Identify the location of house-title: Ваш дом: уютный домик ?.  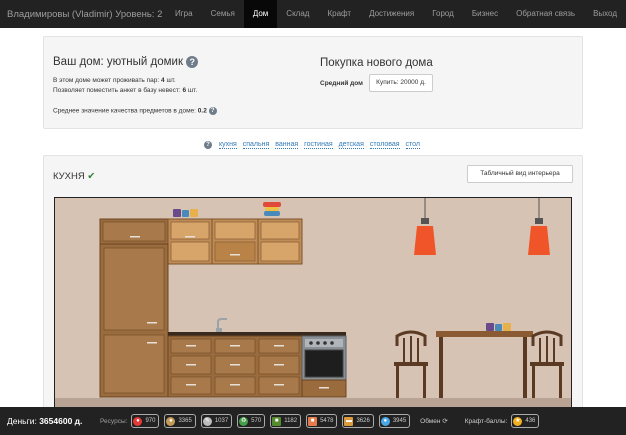
(126, 62).